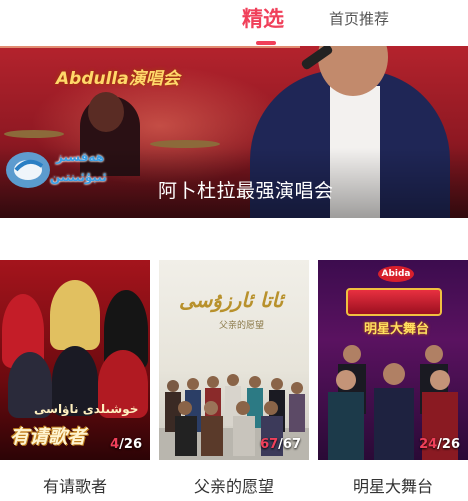 This screenshot has width=468, height=501. Describe the element at coordinates (394, 302) in the screenshot. I see `poster-banner-graphic` at that location.